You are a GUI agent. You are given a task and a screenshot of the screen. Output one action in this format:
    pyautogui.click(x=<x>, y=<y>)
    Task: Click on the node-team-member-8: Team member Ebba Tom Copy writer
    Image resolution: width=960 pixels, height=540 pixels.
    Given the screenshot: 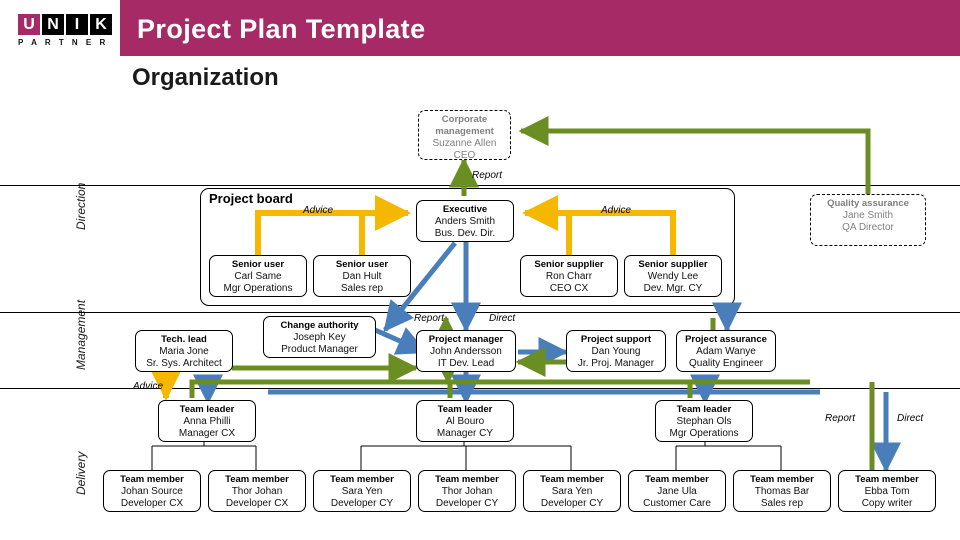 What is the action you would take?
    pyautogui.click(x=887, y=491)
    